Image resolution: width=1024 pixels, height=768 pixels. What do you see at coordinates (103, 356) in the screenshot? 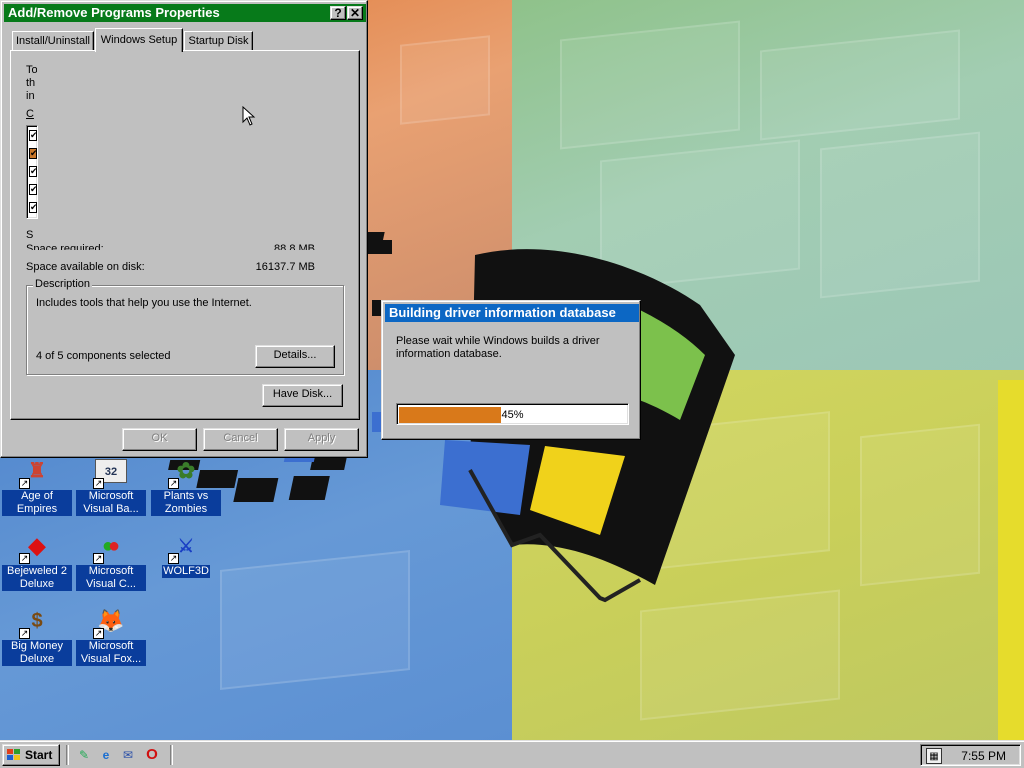
I see `components-selected-count: 4 of 5 components selected` at bounding box center [103, 356].